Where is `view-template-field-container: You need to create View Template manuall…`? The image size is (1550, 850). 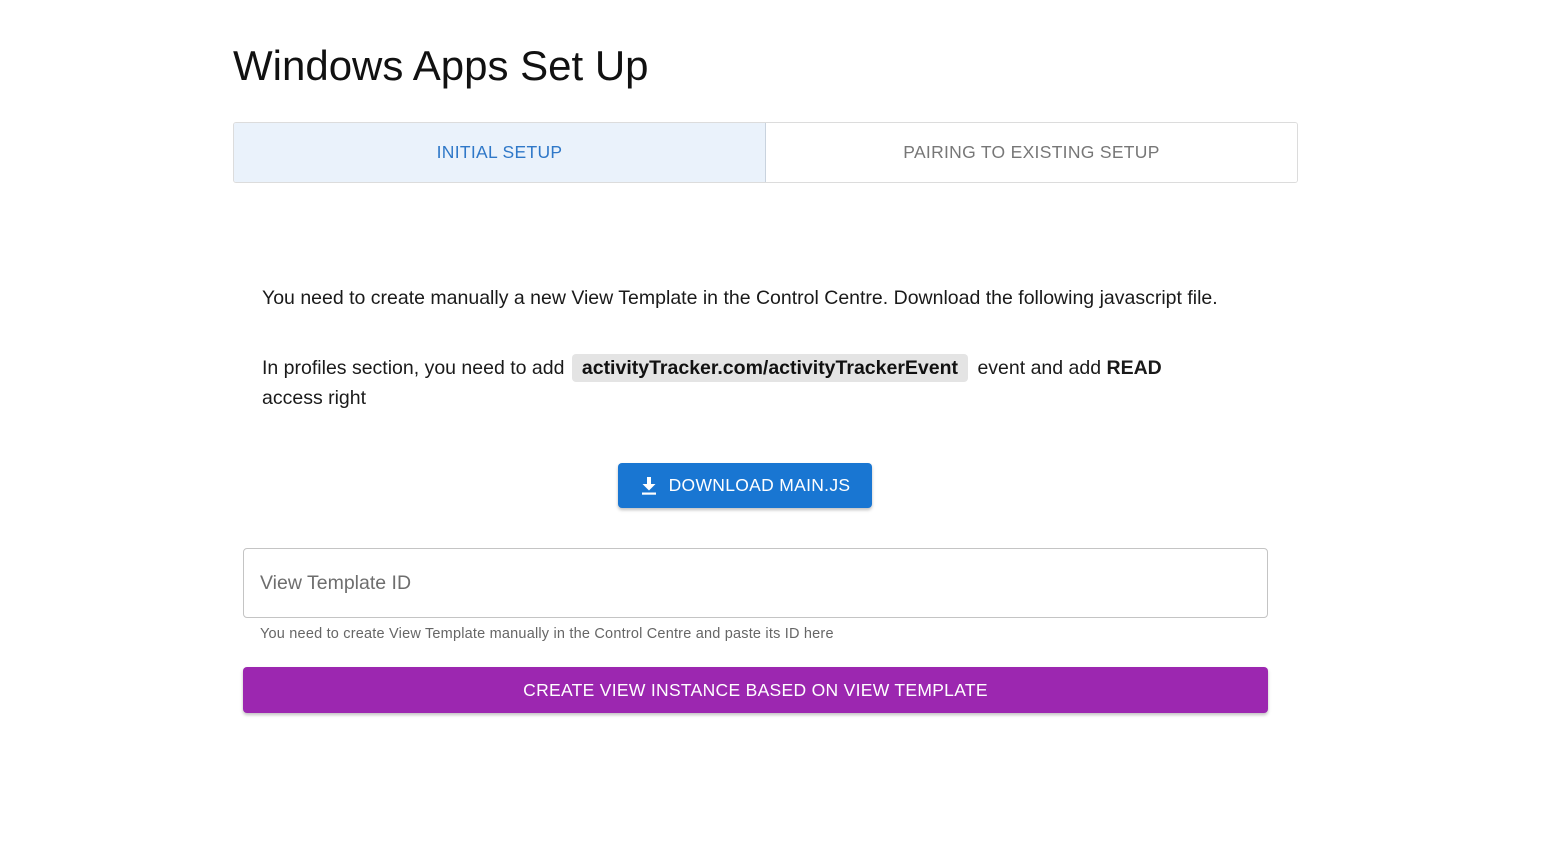
view-template-field-container: You need to create View Template manuall… is located at coordinates (755, 595).